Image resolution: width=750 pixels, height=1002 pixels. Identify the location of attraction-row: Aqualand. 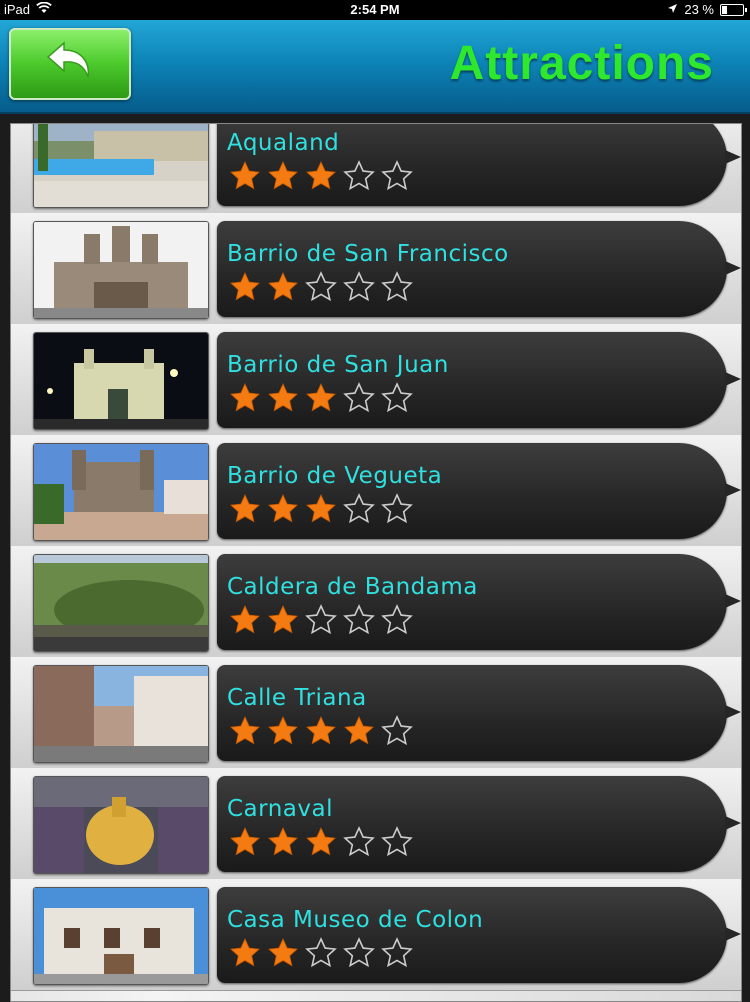
(376, 169).